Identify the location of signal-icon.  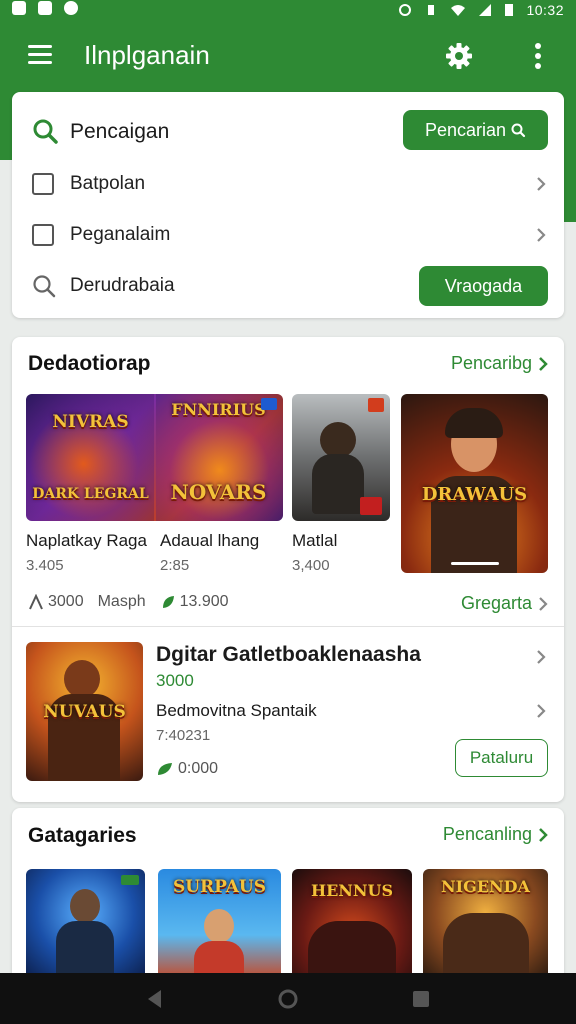
(485, 10).